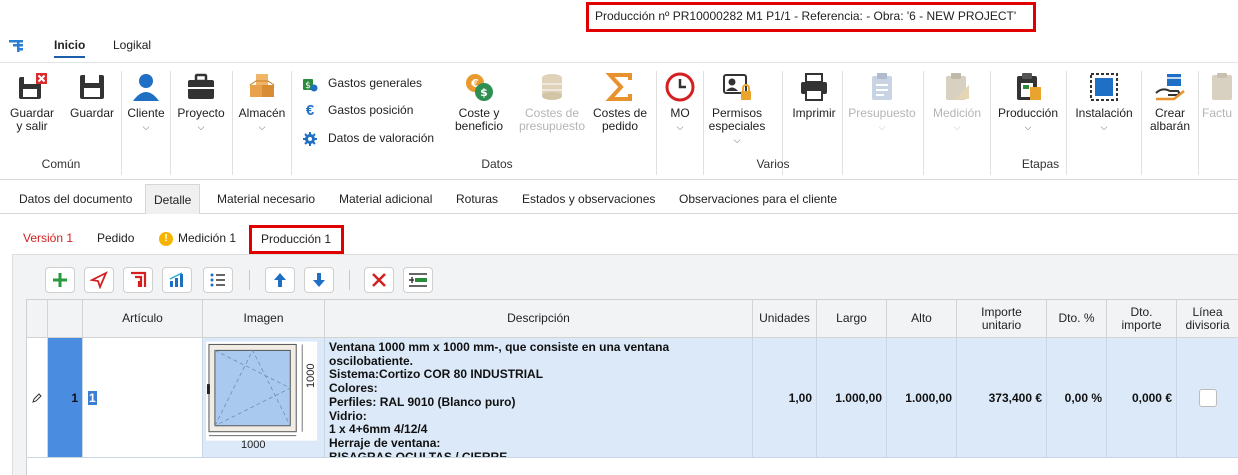 This screenshot has width=1238, height=475. Describe the element at coordinates (619, 48) in the screenshot. I see `menu-bar: Inicio Logikal` at that location.